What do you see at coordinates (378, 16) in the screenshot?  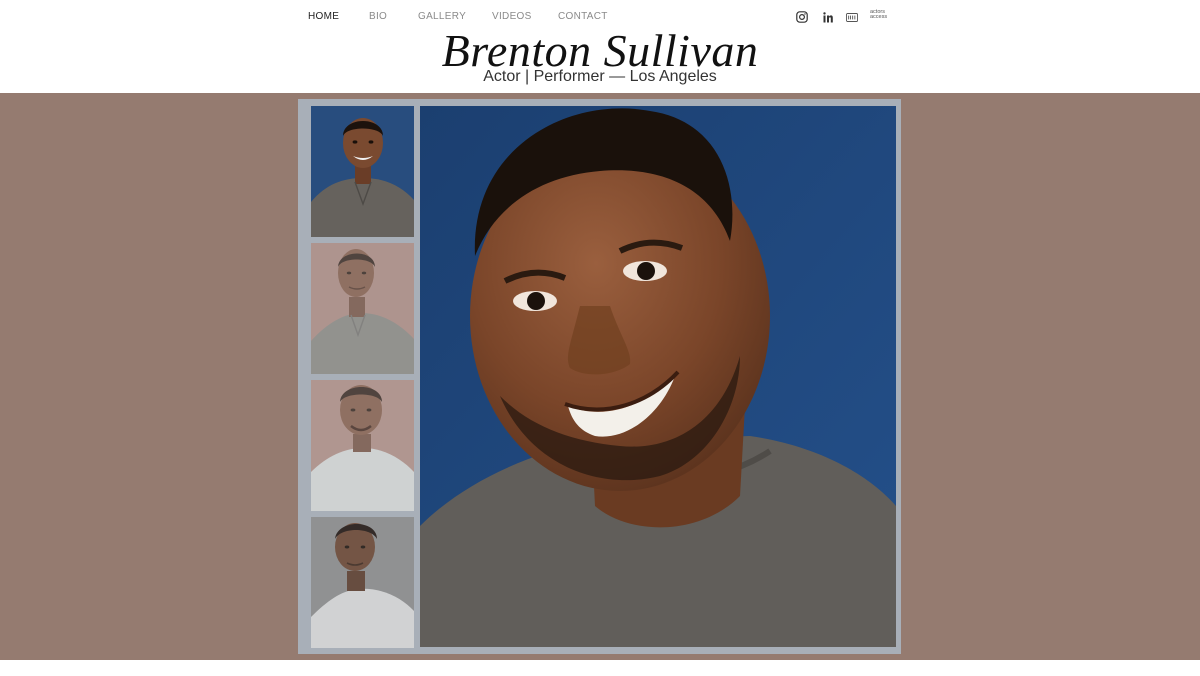 I see `nav-bio: BIO` at bounding box center [378, 16].